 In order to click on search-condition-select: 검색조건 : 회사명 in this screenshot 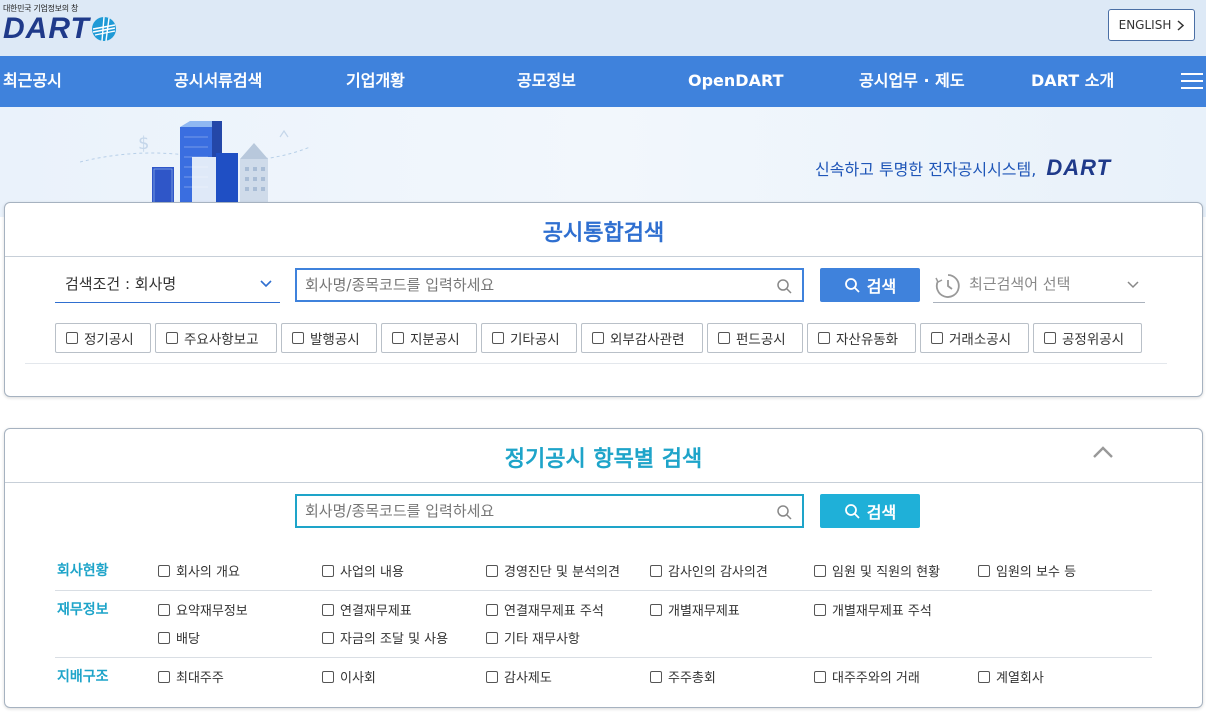, I will do `click(167, 285)`.